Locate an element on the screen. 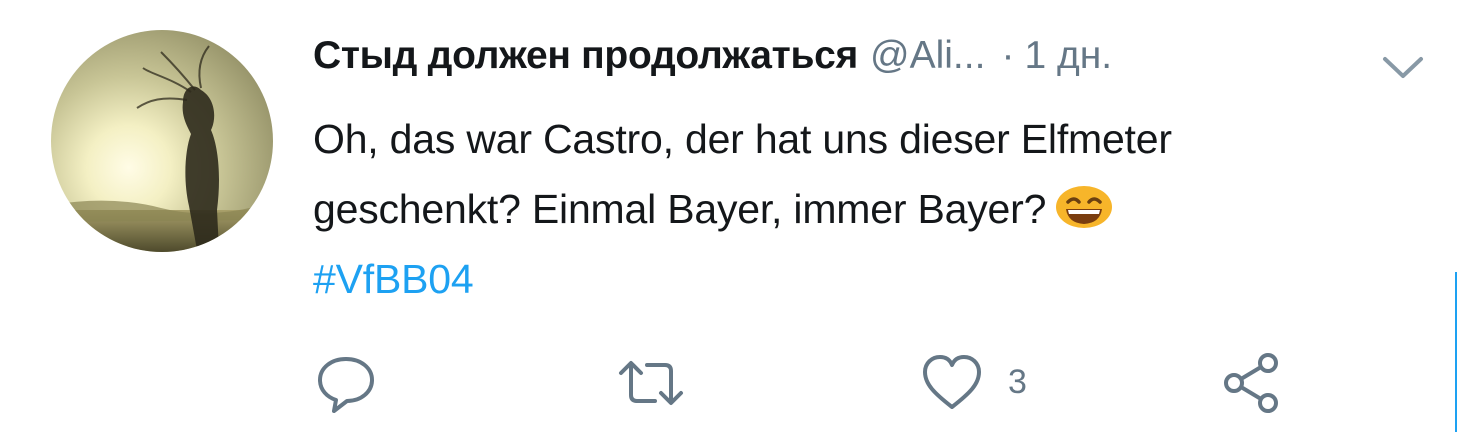 Image resolution: width=1460 pixels, height=436 pixels. like-count: 3 is located at coordinates (1017, 382).